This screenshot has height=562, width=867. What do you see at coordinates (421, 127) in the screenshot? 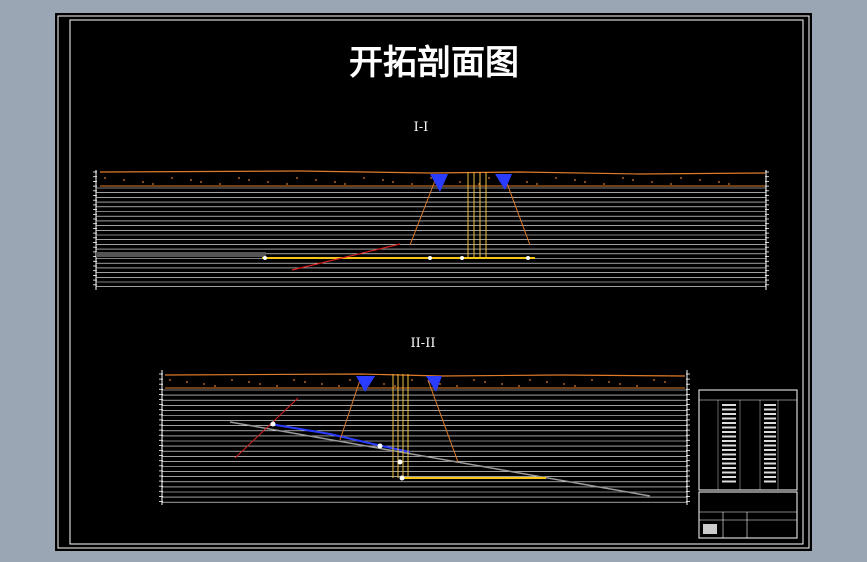
I see `section-1-label: I-I` at bounding box center [421, 127].